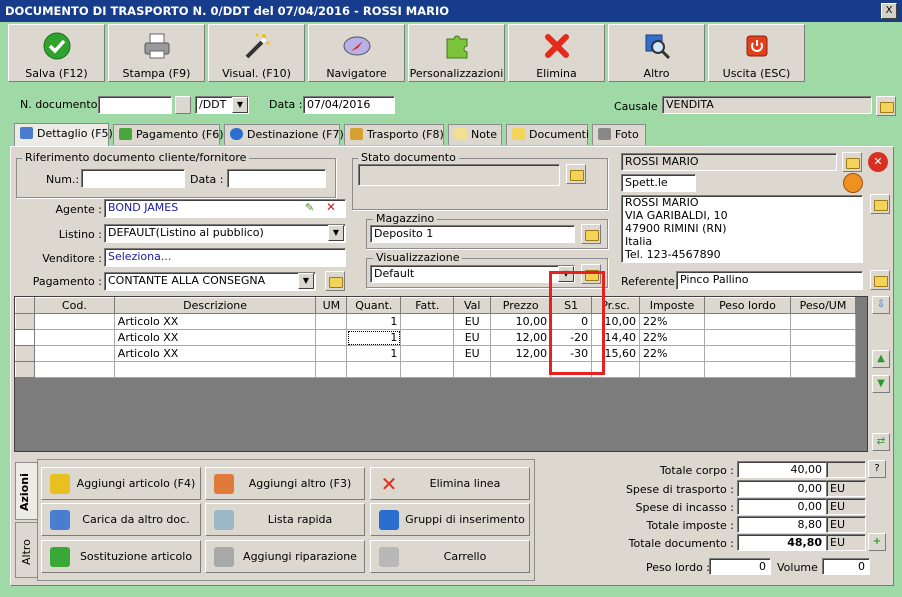  I want to click on totale-imposte: 8,80, so click(782, 524).